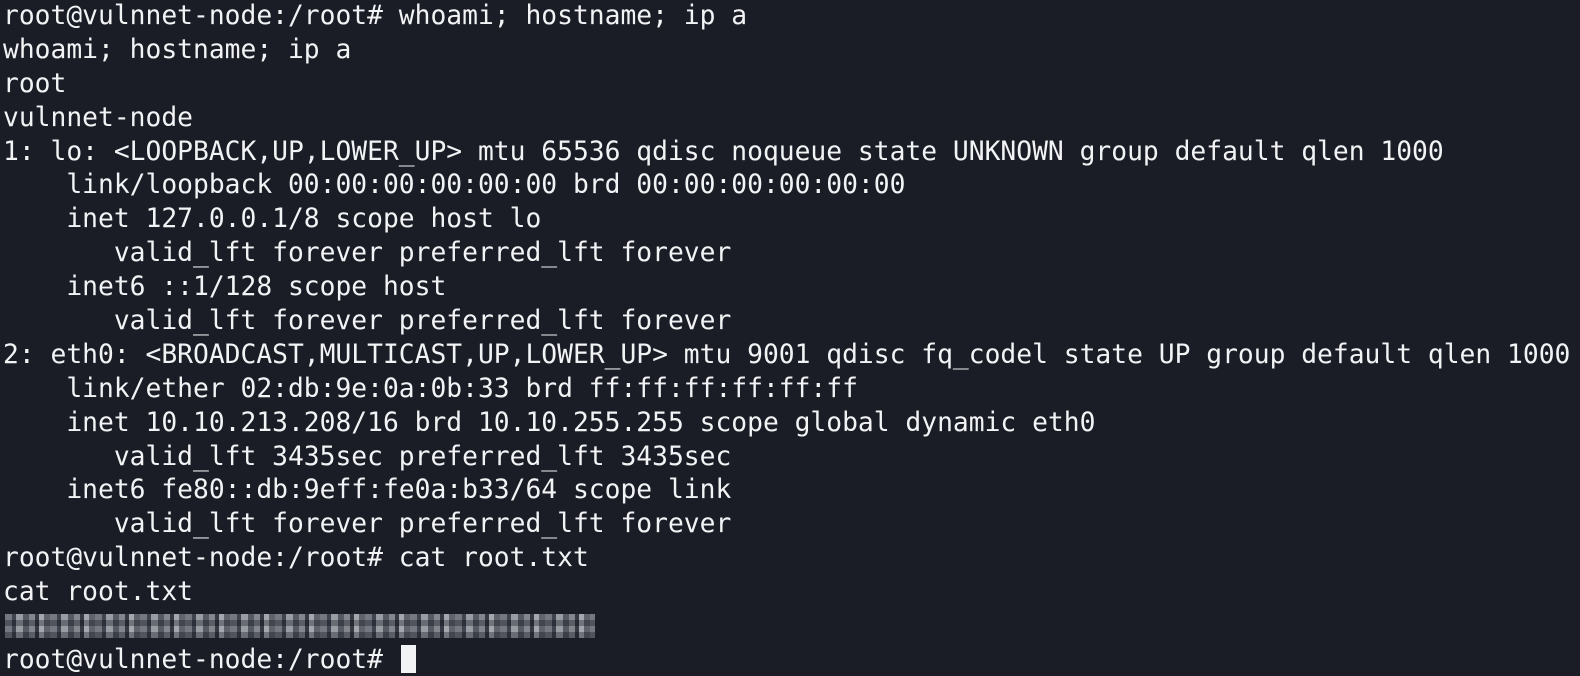 Image resolution: width=1580 pixels, height=676 pixels. What do you see at coordinates (790, 627) in the screenshot?
I see `redacted-output-line` at bounding box center [790, 627].